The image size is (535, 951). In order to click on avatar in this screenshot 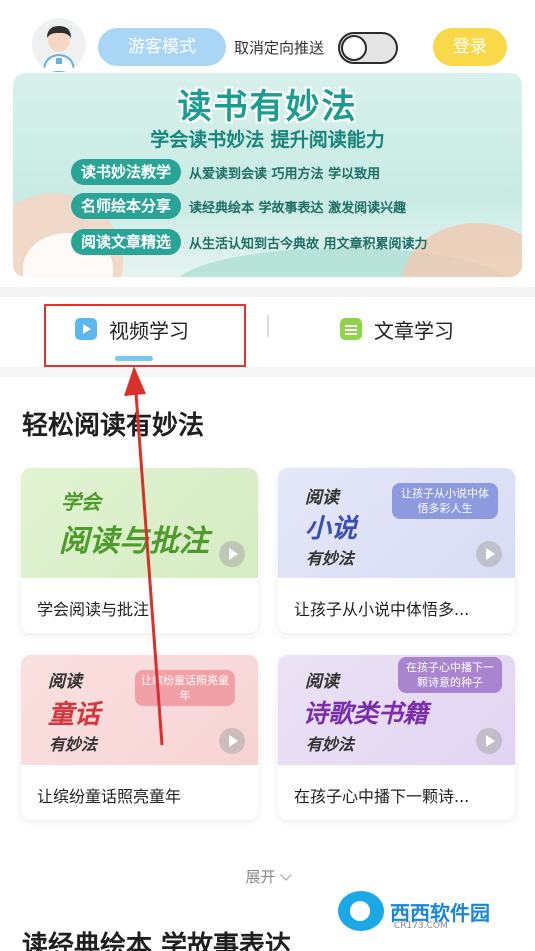, I will do `click(59, 45)`.